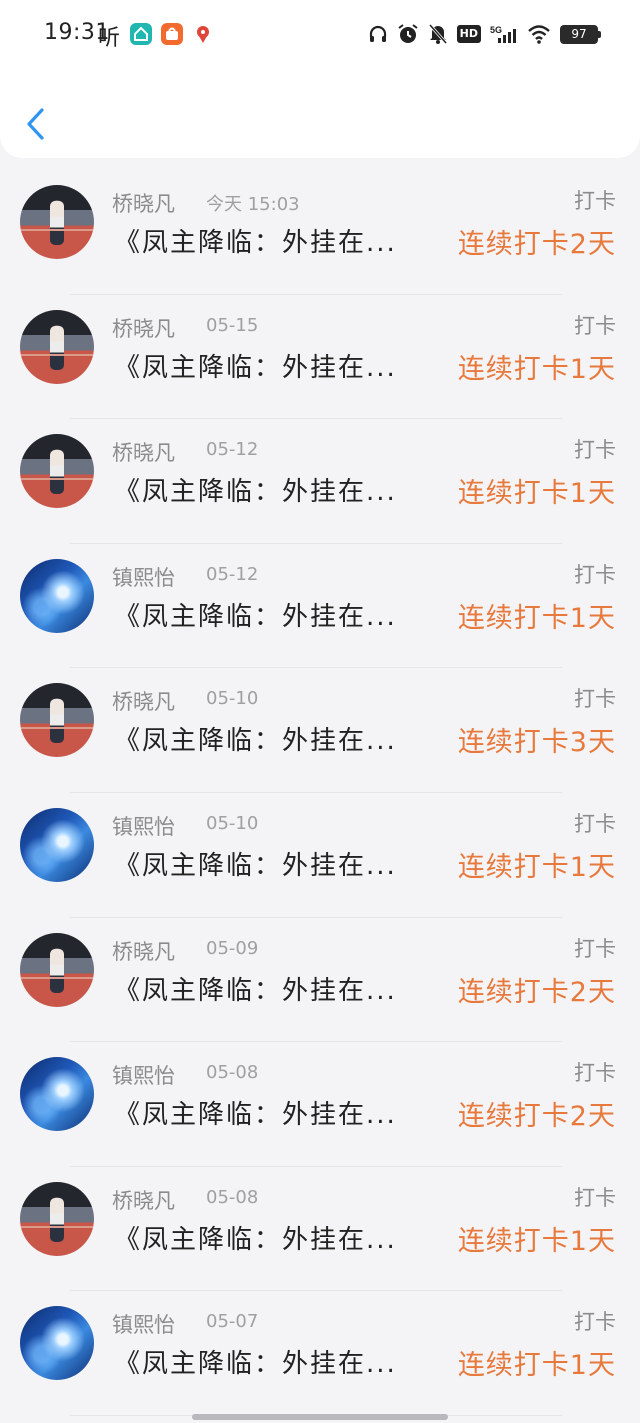 This screenshot has height=1423, width=640. I want to click on checkin-row: 镇熙怡 05-08 打卡《凤主降临：外挂在... 连续打卡2天, so click(320, 1104).